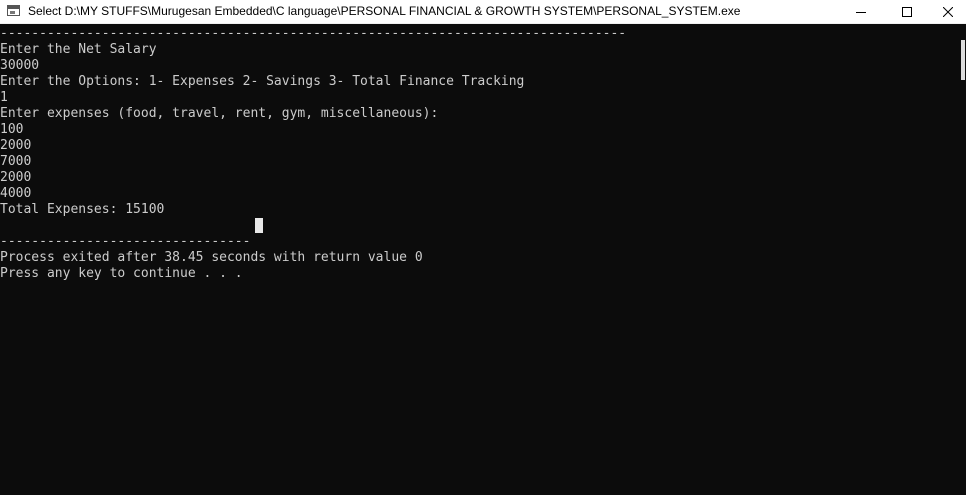 The width and height of the screenshot is (966, 495). Describe the element at coordinates (20, 65) in the screenshot. I see `console-line: 30000` at that location.